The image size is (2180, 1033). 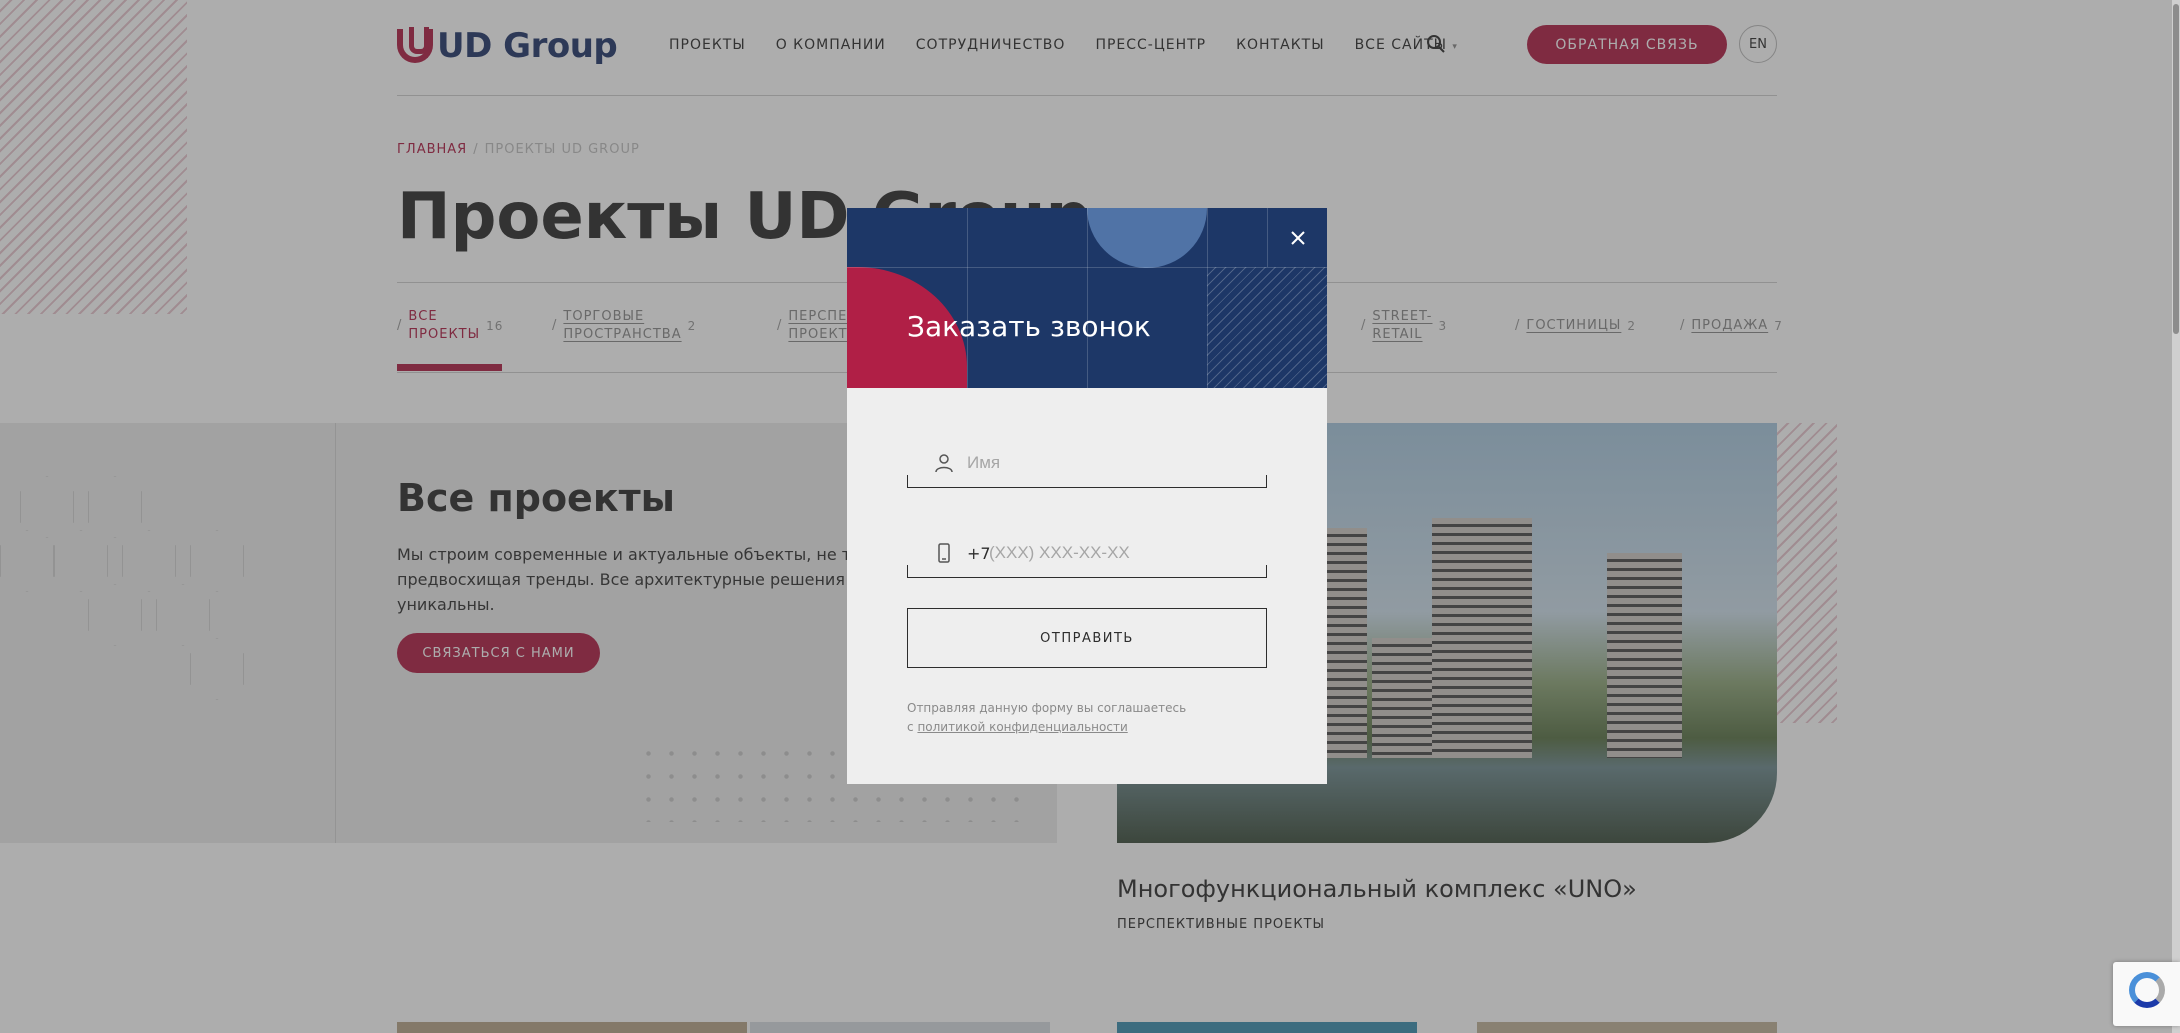 What do you see at coordinates (910, 727) in the screenshot?
I see `consent-prefix: с` at bounding box center [910, 727].